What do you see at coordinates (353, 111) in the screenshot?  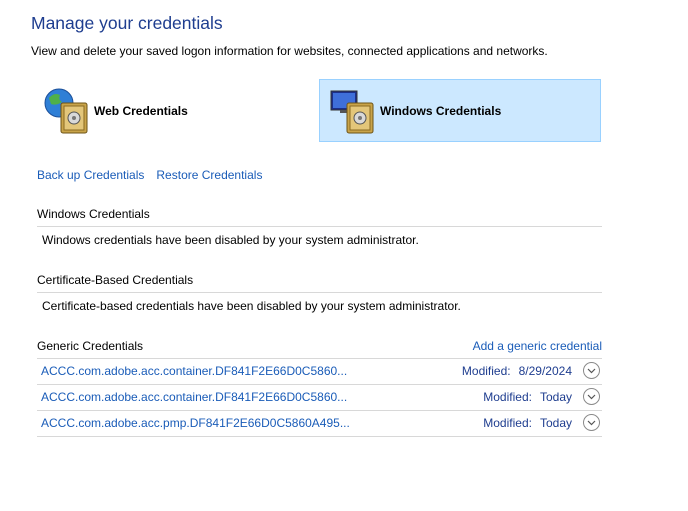 I see `monitor-vault-icon` at bounding box center [353, 111].